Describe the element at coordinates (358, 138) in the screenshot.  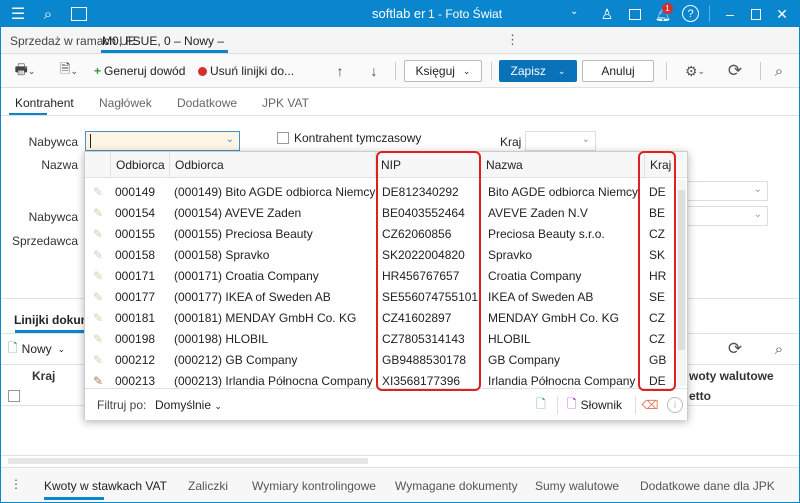
I see `temporary-contractor-label: Kontrahent tymczasowy` at that location.